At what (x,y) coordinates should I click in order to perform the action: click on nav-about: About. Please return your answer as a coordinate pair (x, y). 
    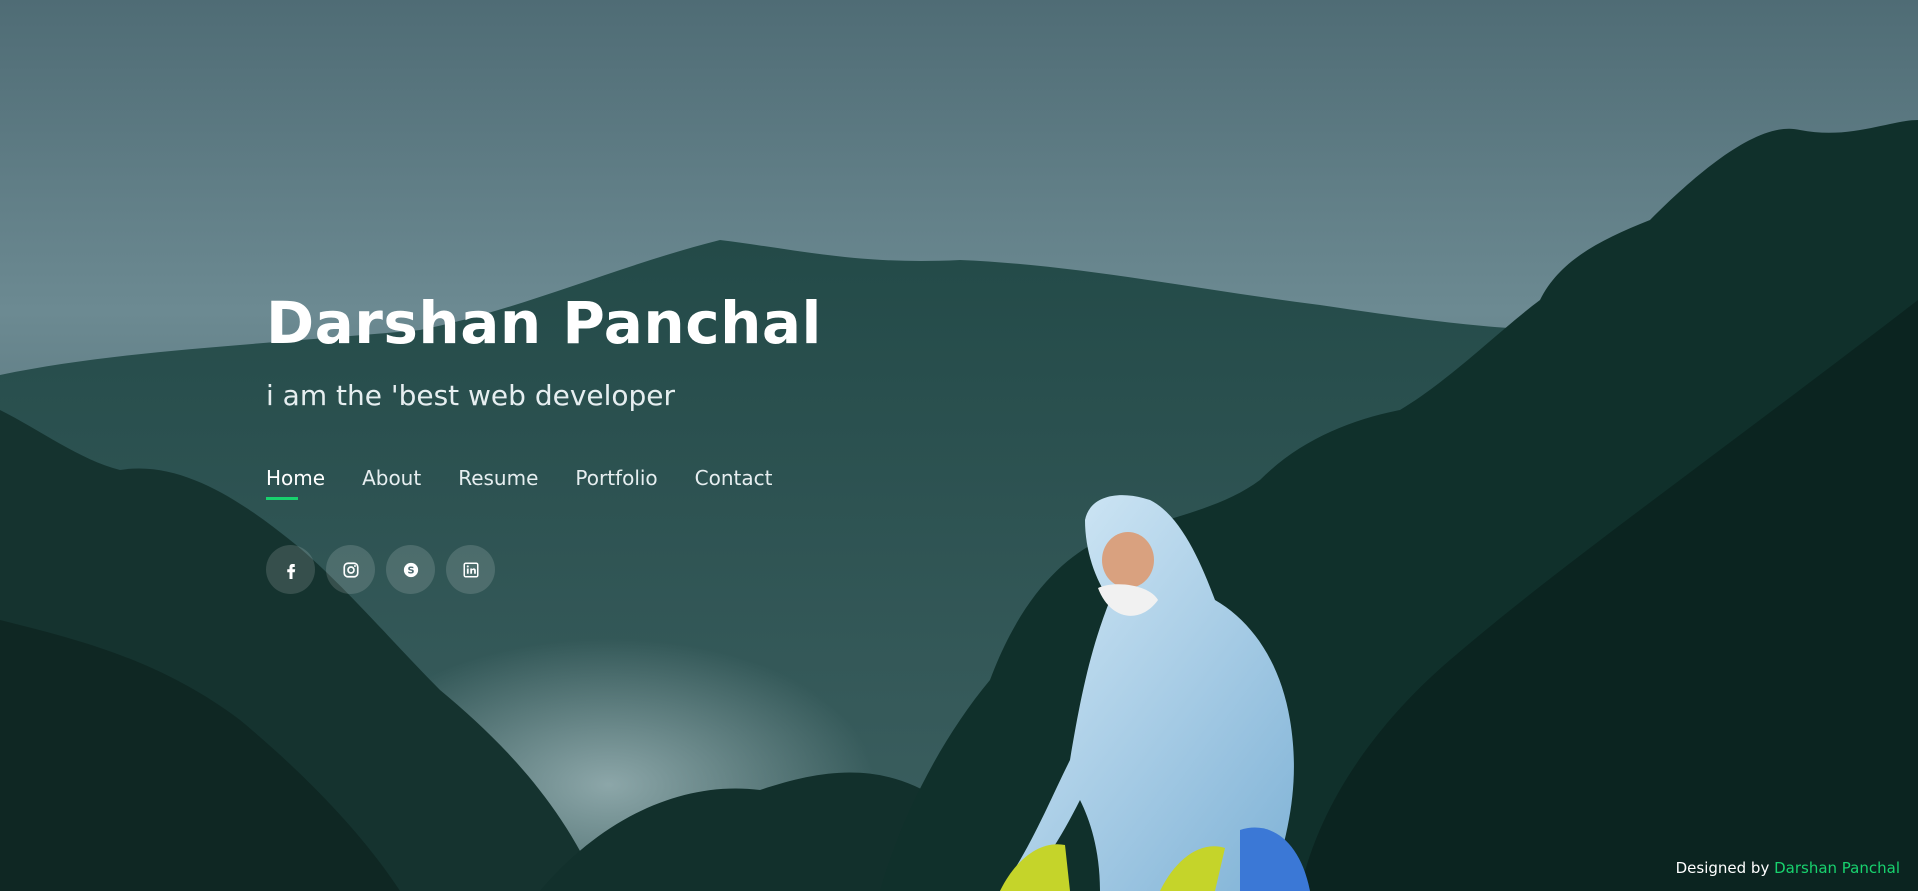
    Looking at the image, I should click on (391, 483).